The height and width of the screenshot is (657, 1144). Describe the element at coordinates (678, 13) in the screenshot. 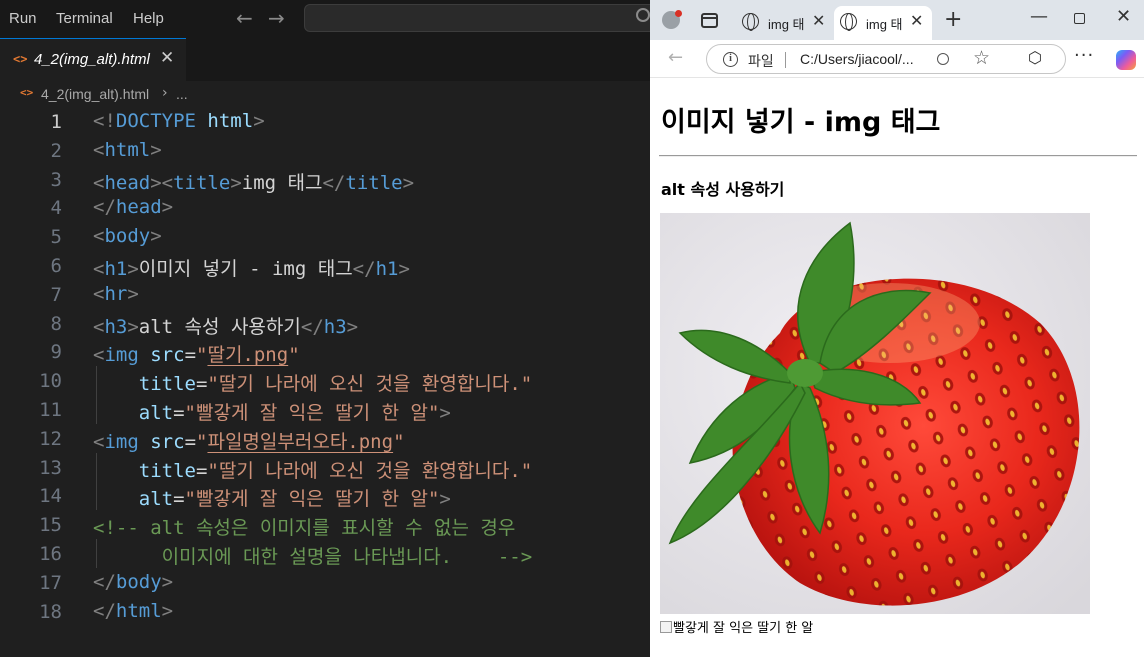

I see `notification-dot` at that location.